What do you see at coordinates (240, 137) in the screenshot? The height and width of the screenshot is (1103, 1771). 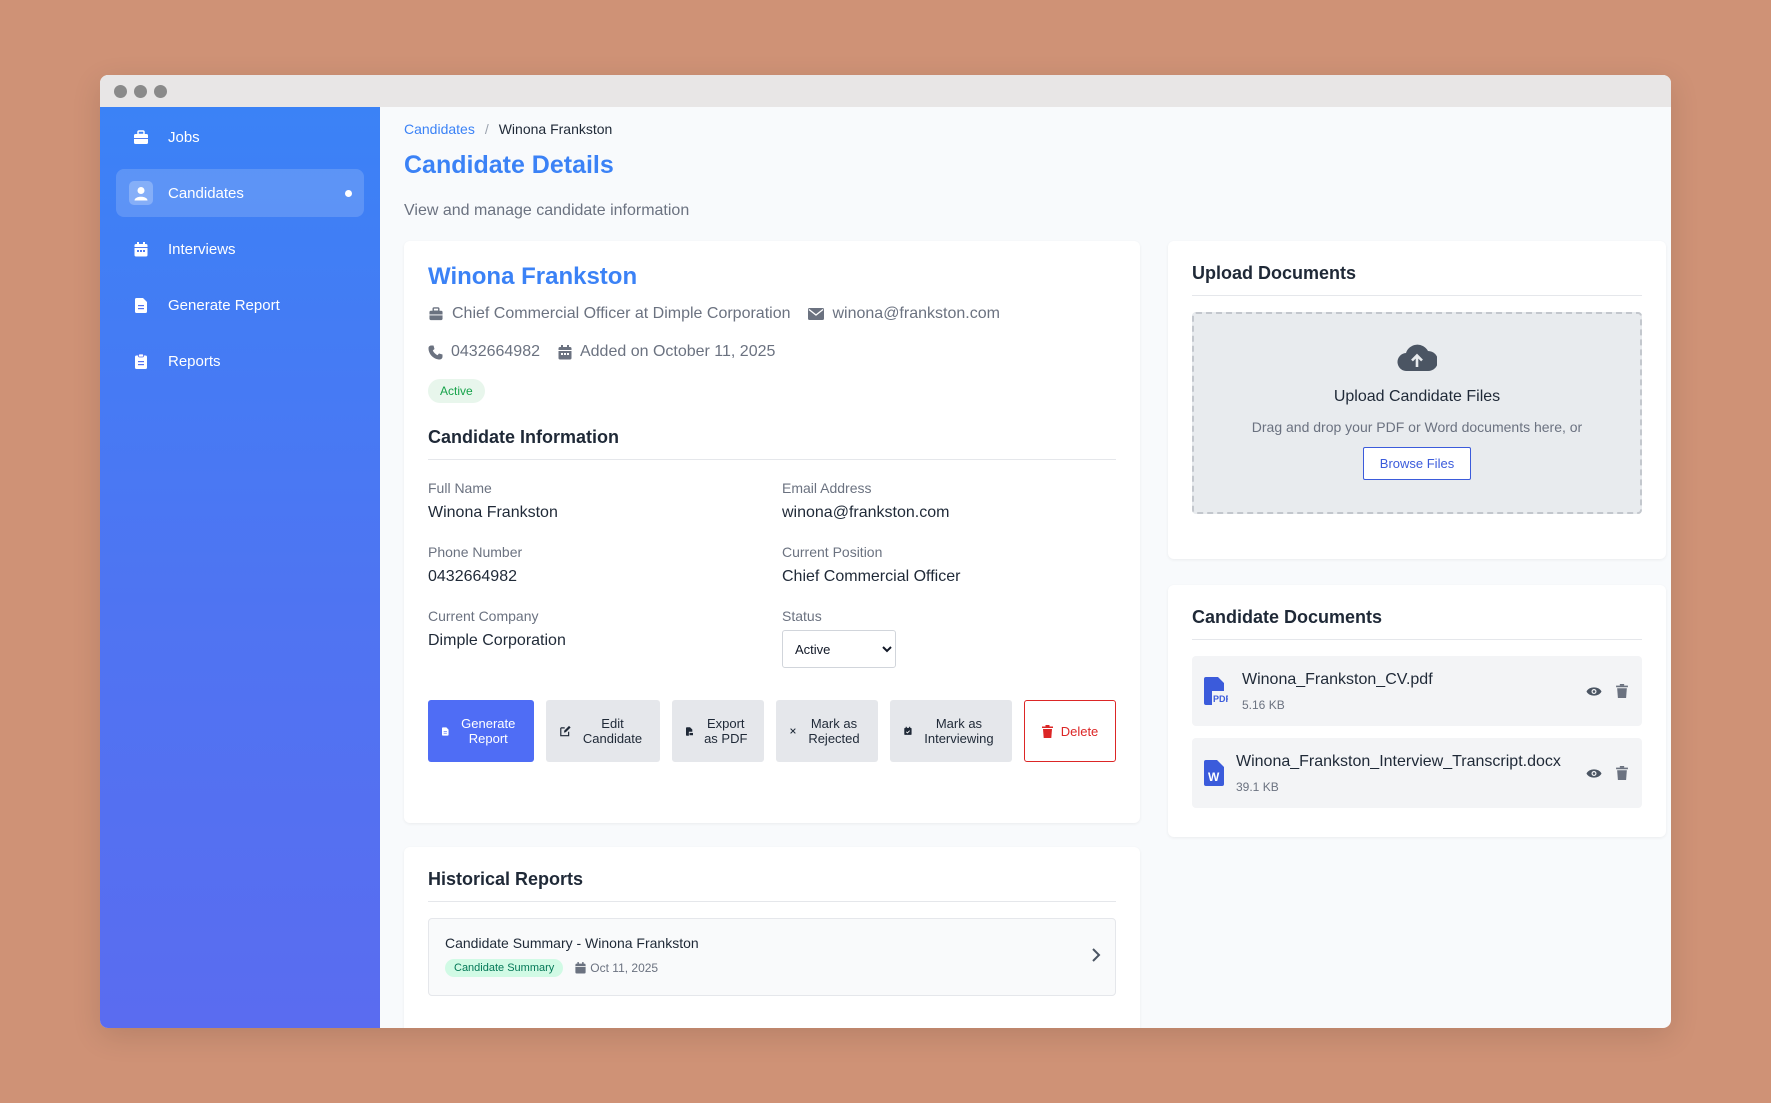 I see `sidebar-item-jobs: Jobs` at bounding box center [240, 137].